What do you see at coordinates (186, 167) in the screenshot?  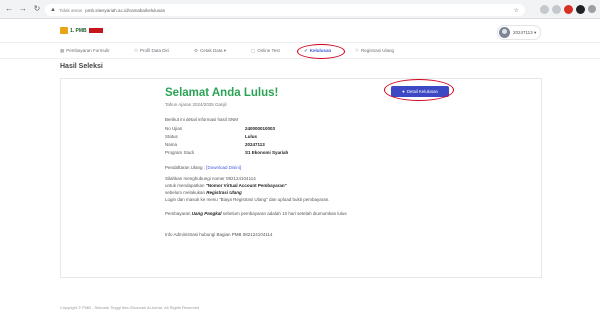 I see `registration-label: Pendaftaran Ulang :` at bounding box center [186, 167].